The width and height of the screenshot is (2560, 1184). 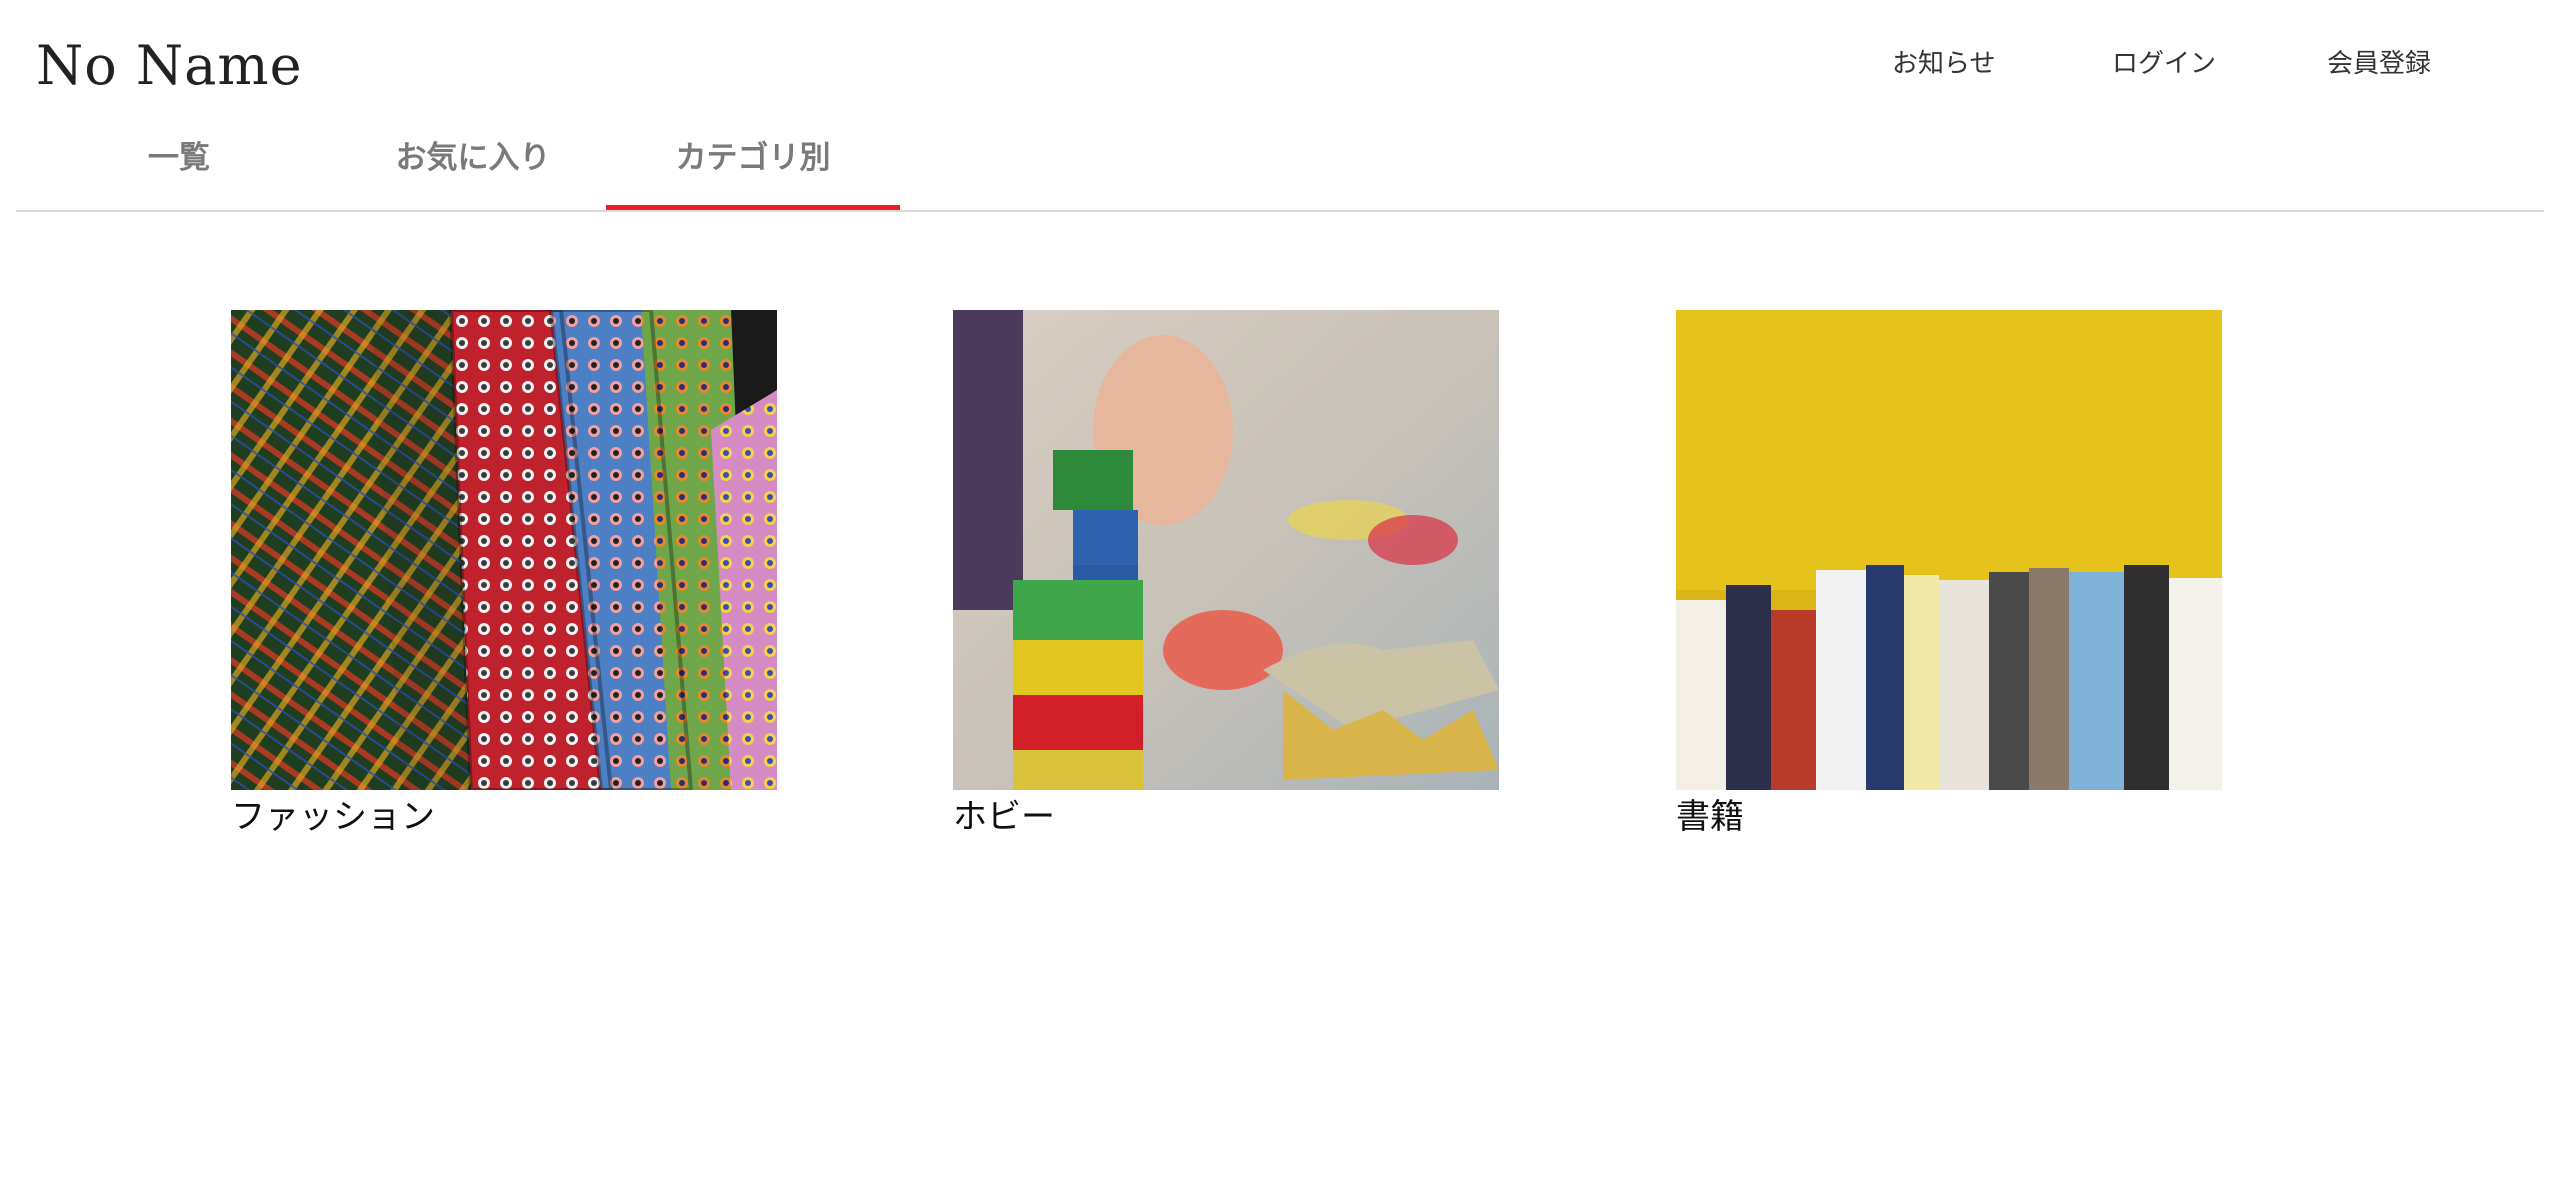 What do you see at coordinates (2379, 64) in the screenshot?
I see `nav-link-register: 会員登録` at bounding box center [2379, 64].